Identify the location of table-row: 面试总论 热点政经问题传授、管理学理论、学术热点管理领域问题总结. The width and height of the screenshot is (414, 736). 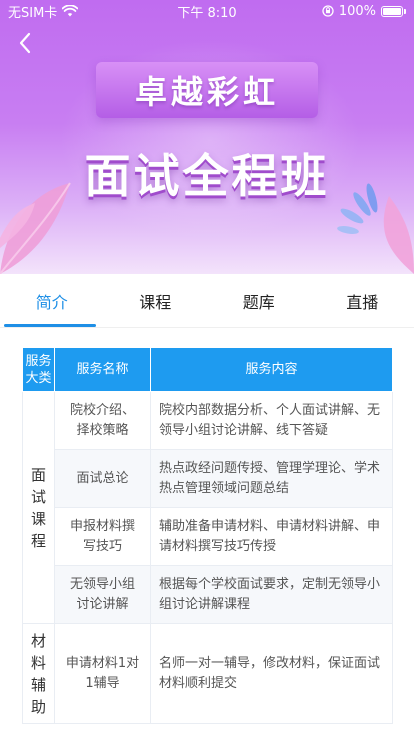
(208, 478).